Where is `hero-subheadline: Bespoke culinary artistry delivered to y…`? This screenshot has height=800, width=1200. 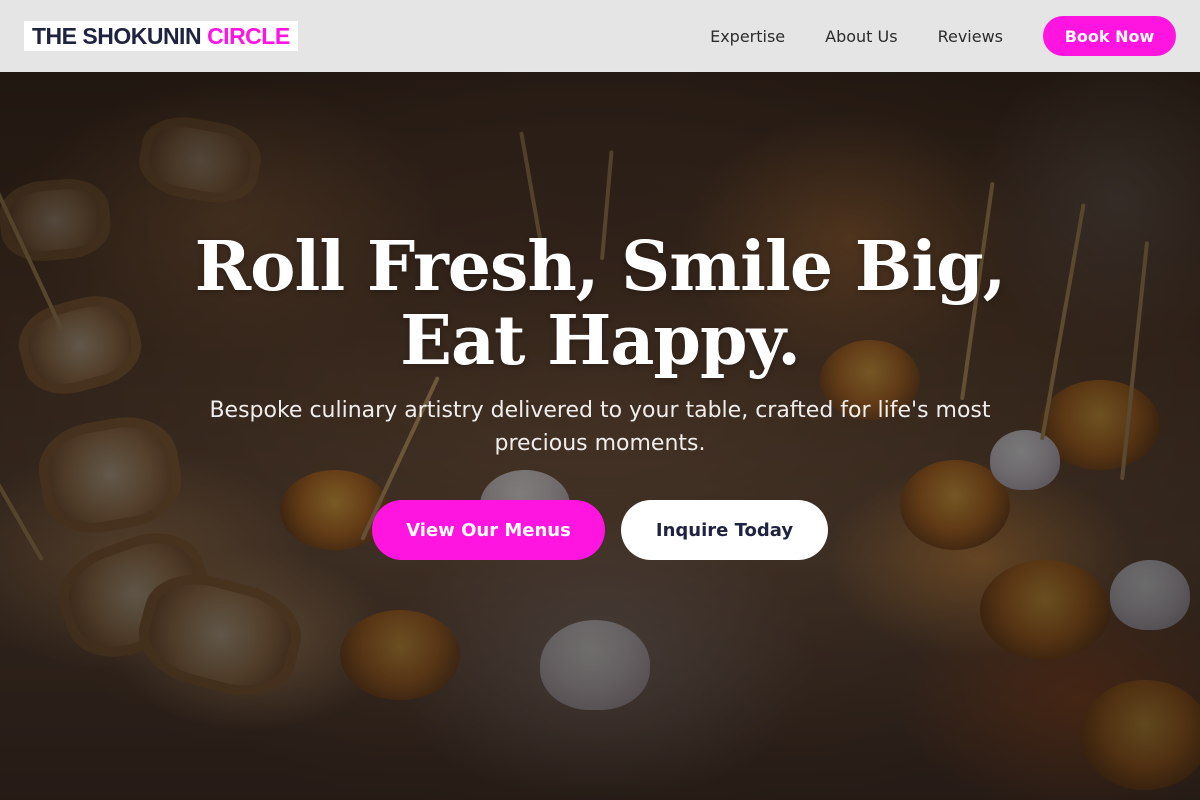
hero-subheadline: Bespoke culinary artistry delivered to y… is located at coordinates (600, 427).